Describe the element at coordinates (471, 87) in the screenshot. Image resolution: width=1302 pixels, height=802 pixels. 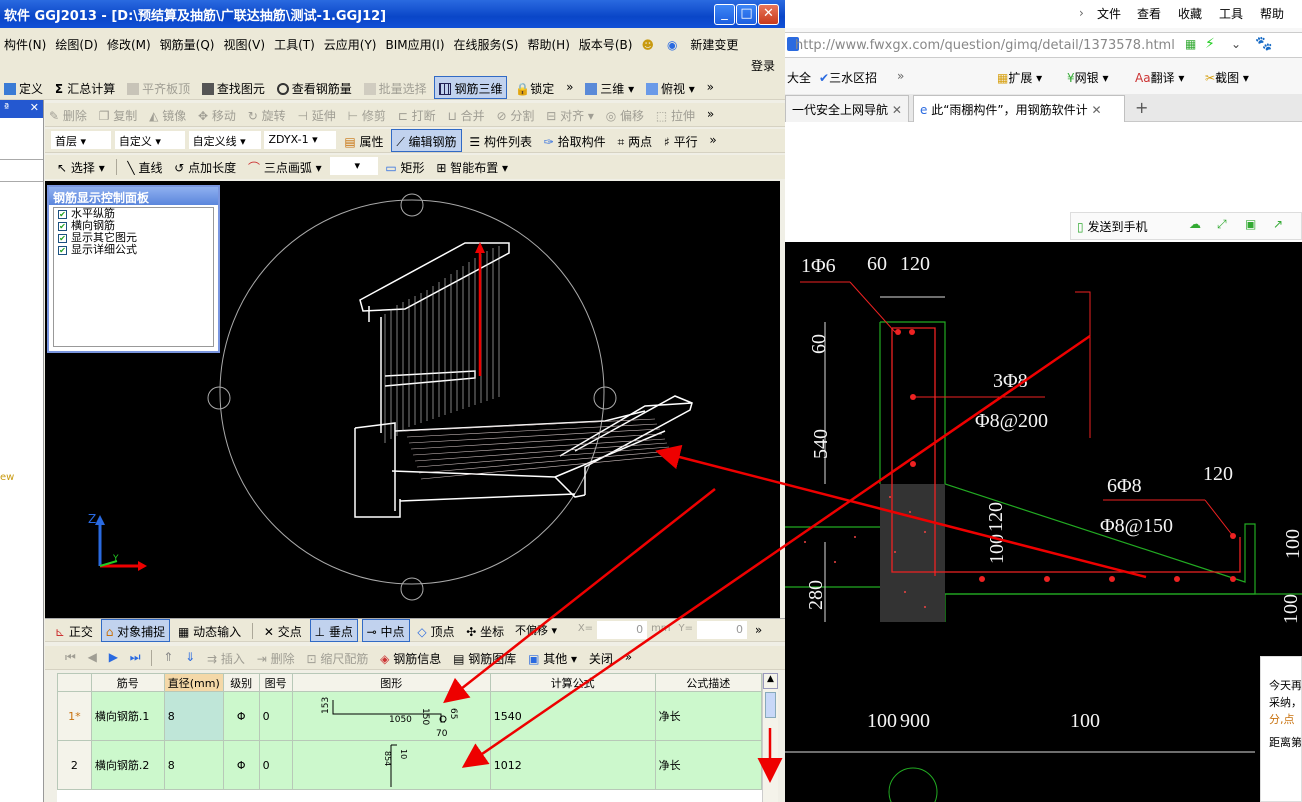
I see `rebar-3d-button: 钢筋三维` at that location.